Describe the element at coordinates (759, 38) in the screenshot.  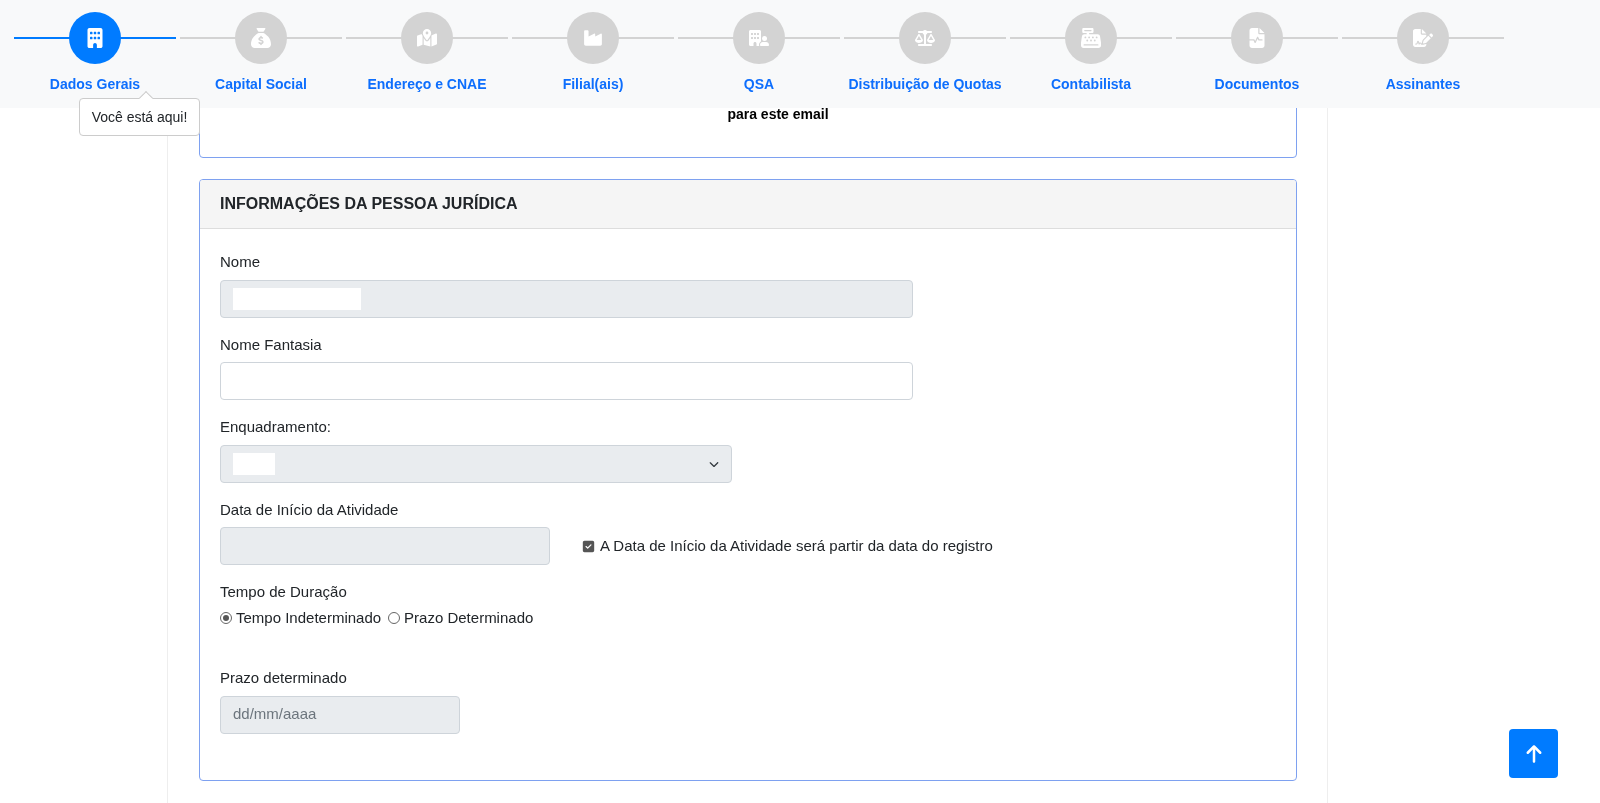
I see `building-user-icon` at that location.